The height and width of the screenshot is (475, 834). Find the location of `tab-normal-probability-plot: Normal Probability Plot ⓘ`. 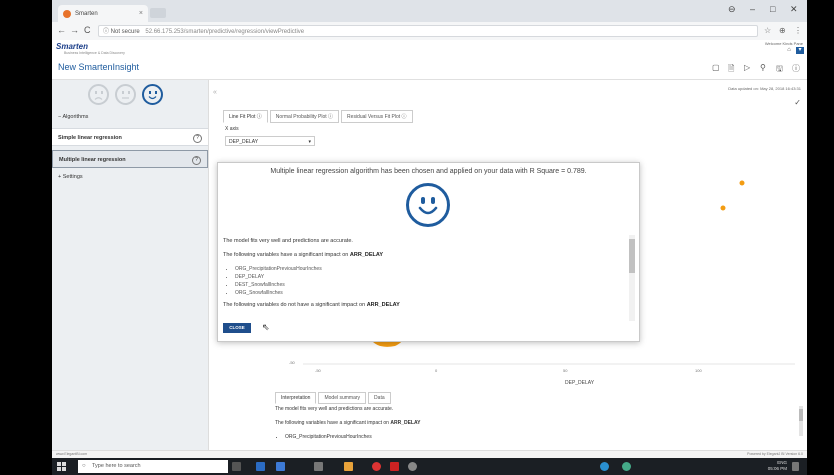

tab-normal-probability-plot: Normal Probability Plot ⓘ is located at coordinates (304, 116).